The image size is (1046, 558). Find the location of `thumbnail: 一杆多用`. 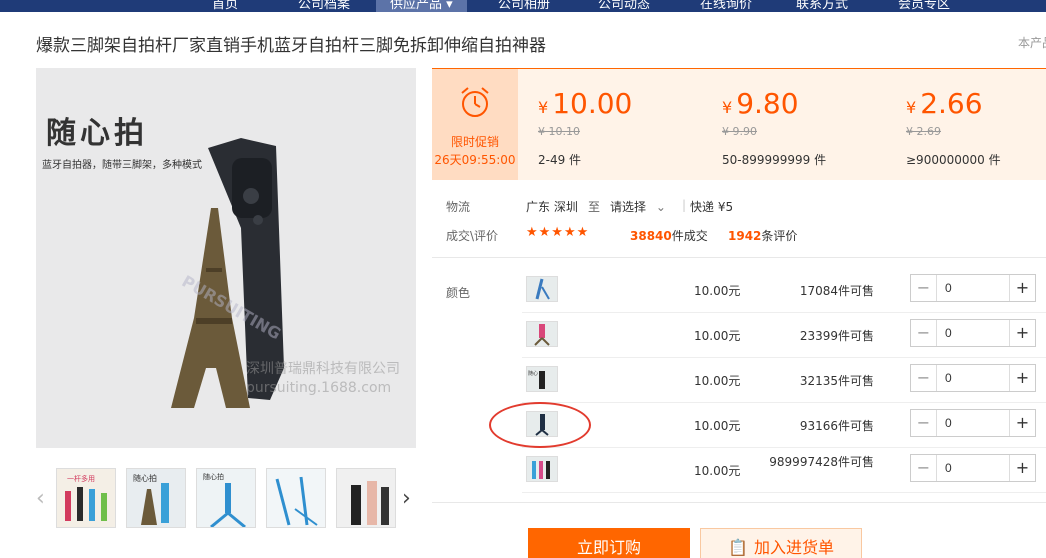

thumbnail: 一杆多用 is located at coordinates (86, 498).